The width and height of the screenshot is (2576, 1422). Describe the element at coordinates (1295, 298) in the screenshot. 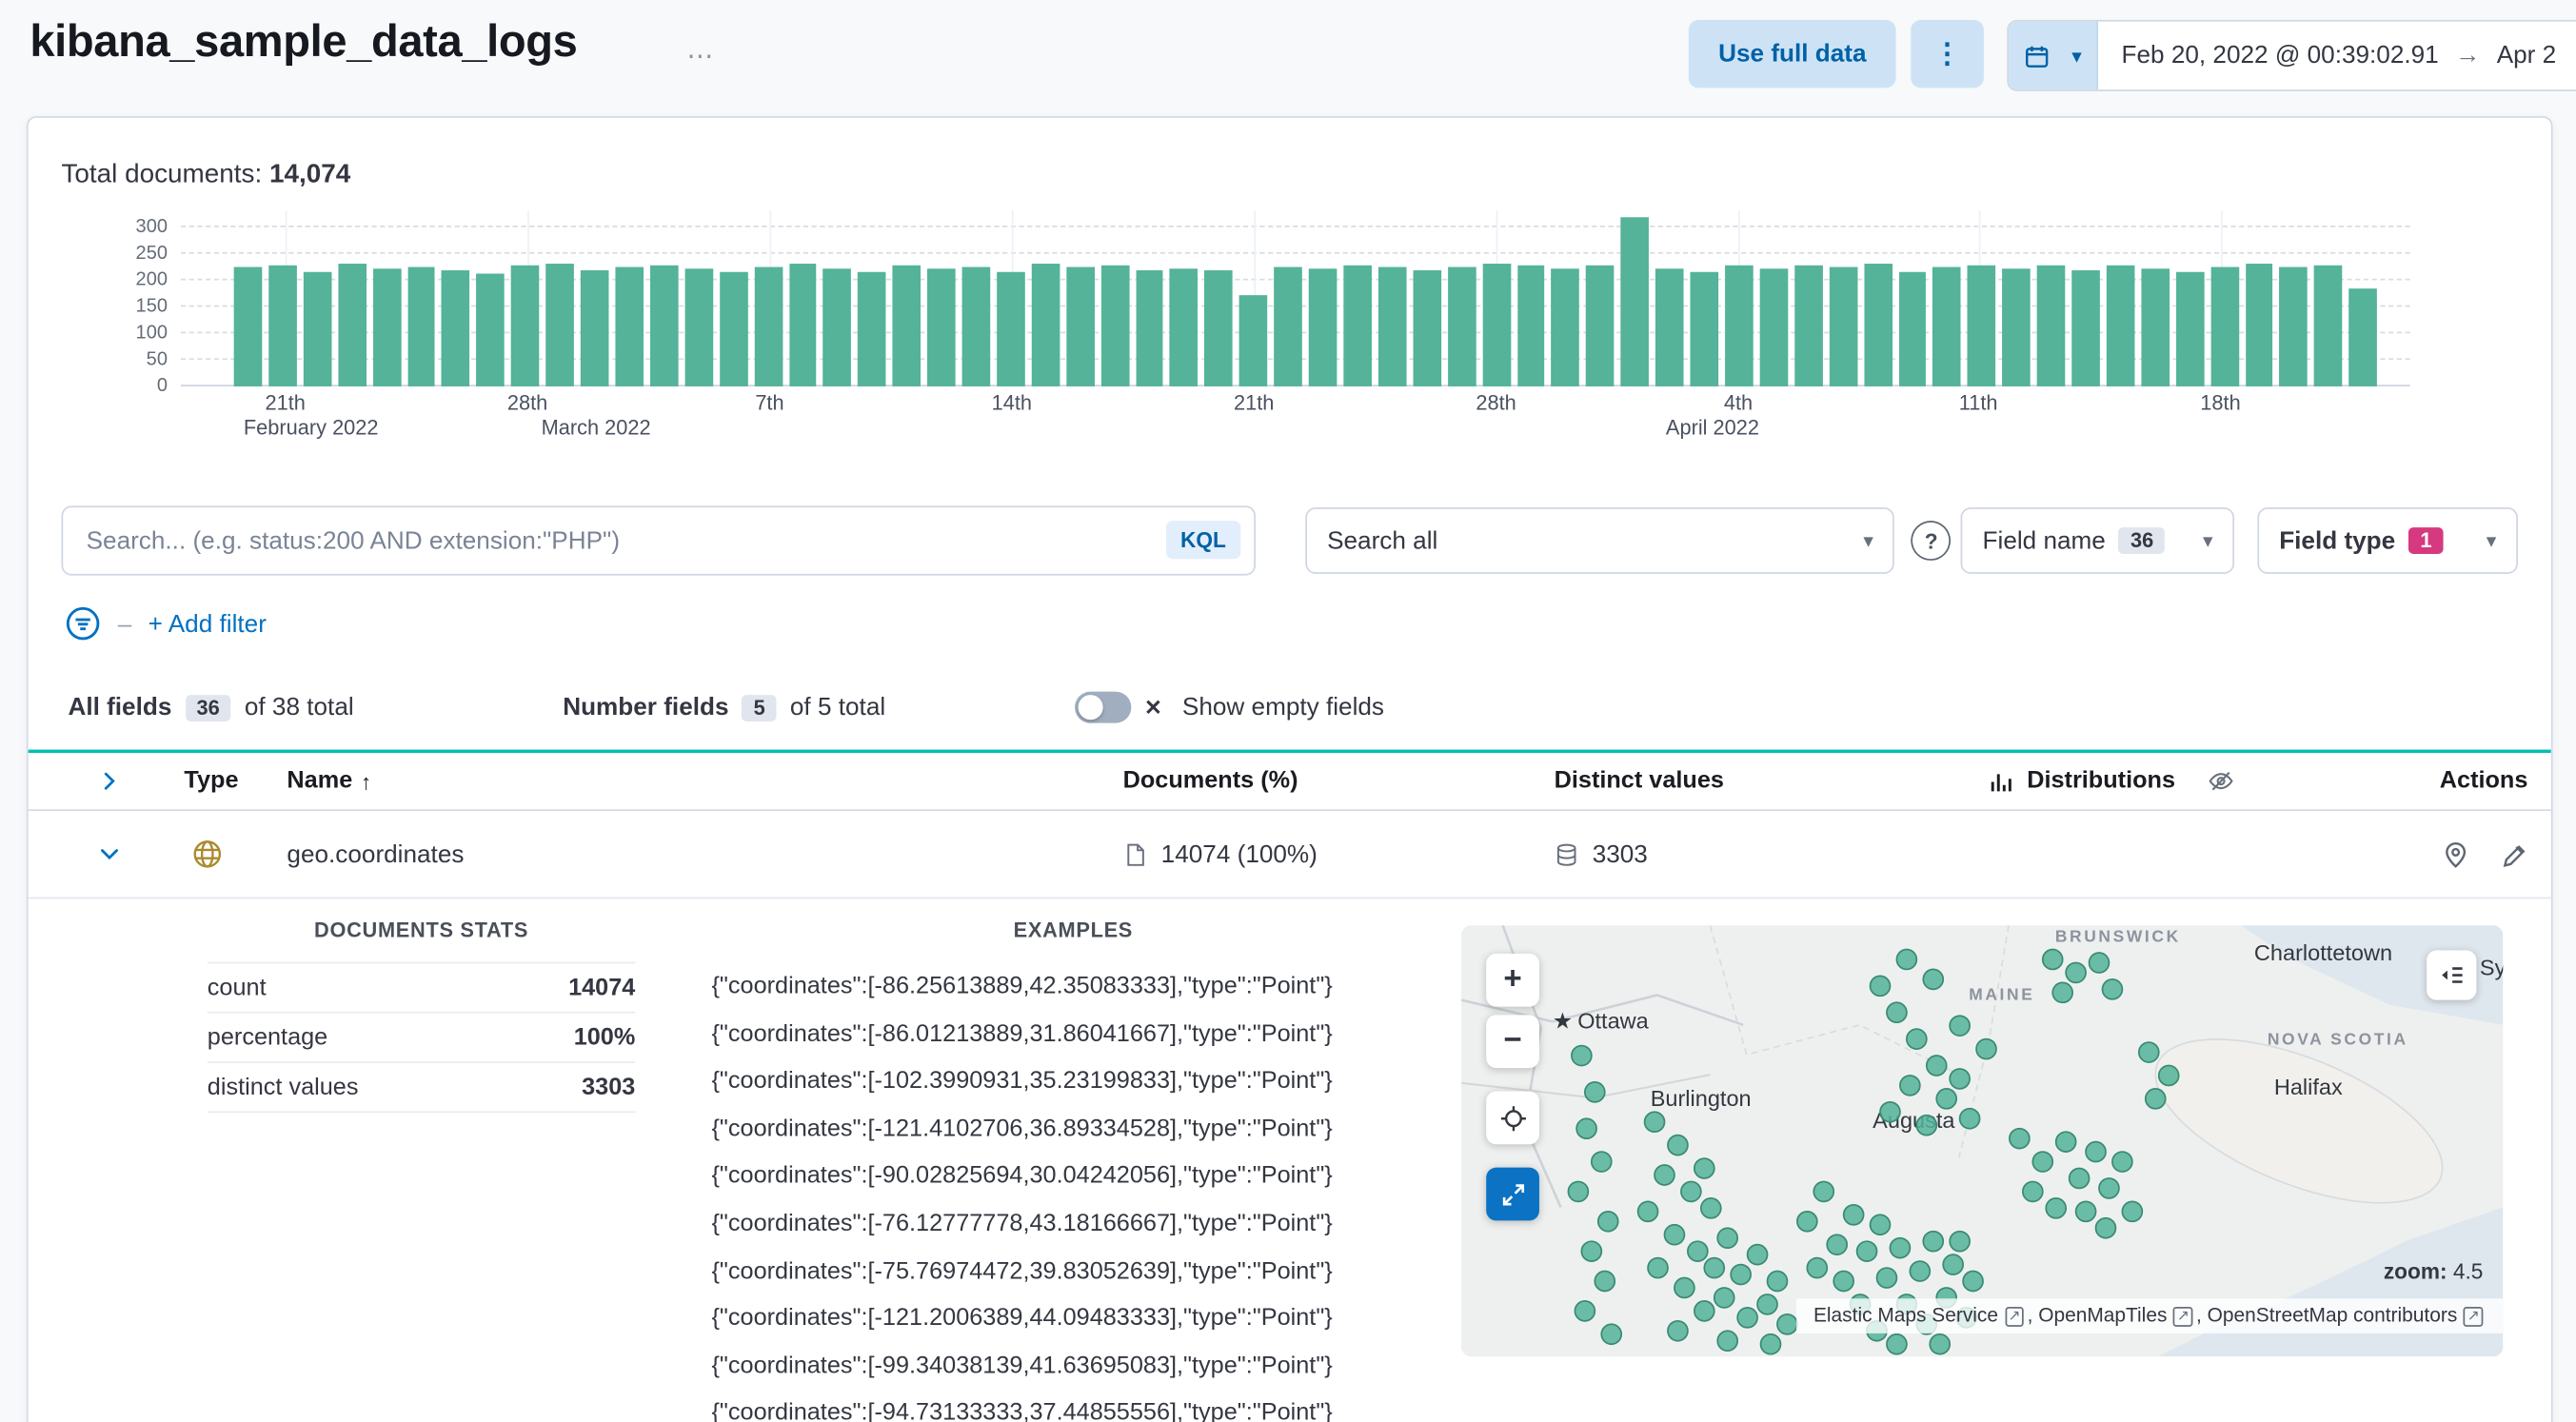

I see `chart-plot` at that location.